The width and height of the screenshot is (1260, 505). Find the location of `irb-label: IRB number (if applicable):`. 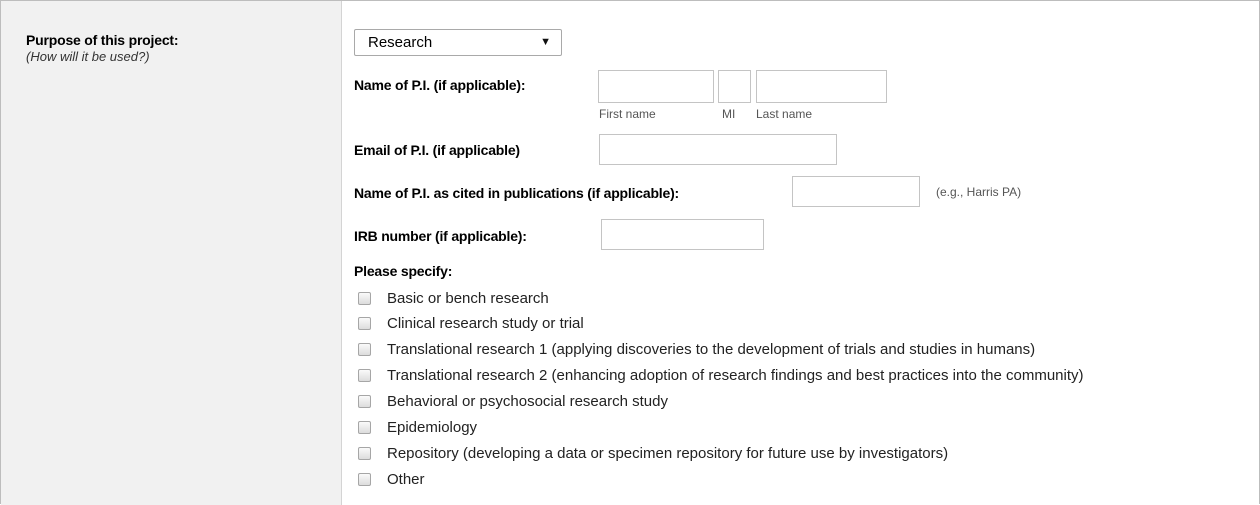

irb-label: IRB number (if applicable): is located at coordinates (440, 236).